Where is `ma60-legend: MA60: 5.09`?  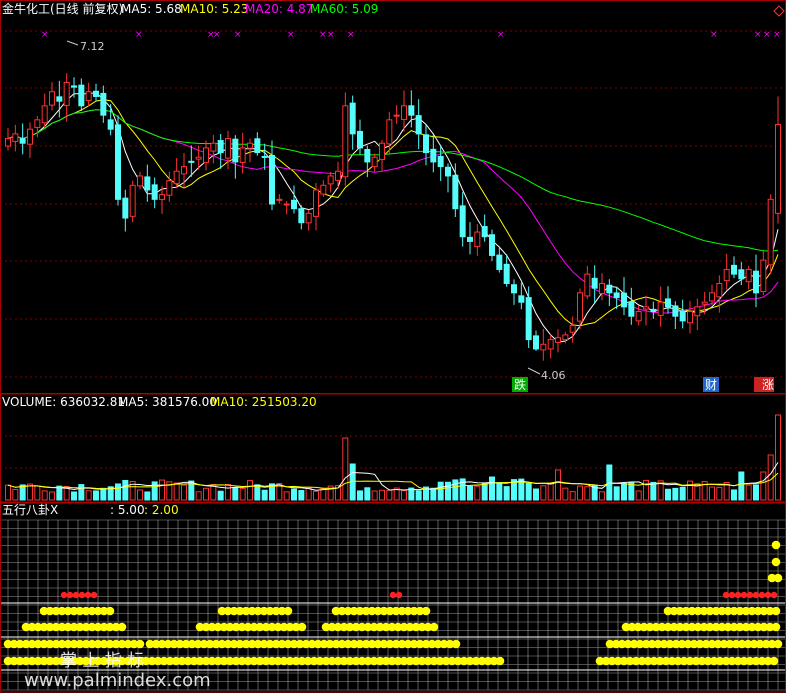
ma60-legend: MA60: 5.09 is located at coordinates (344, 9).